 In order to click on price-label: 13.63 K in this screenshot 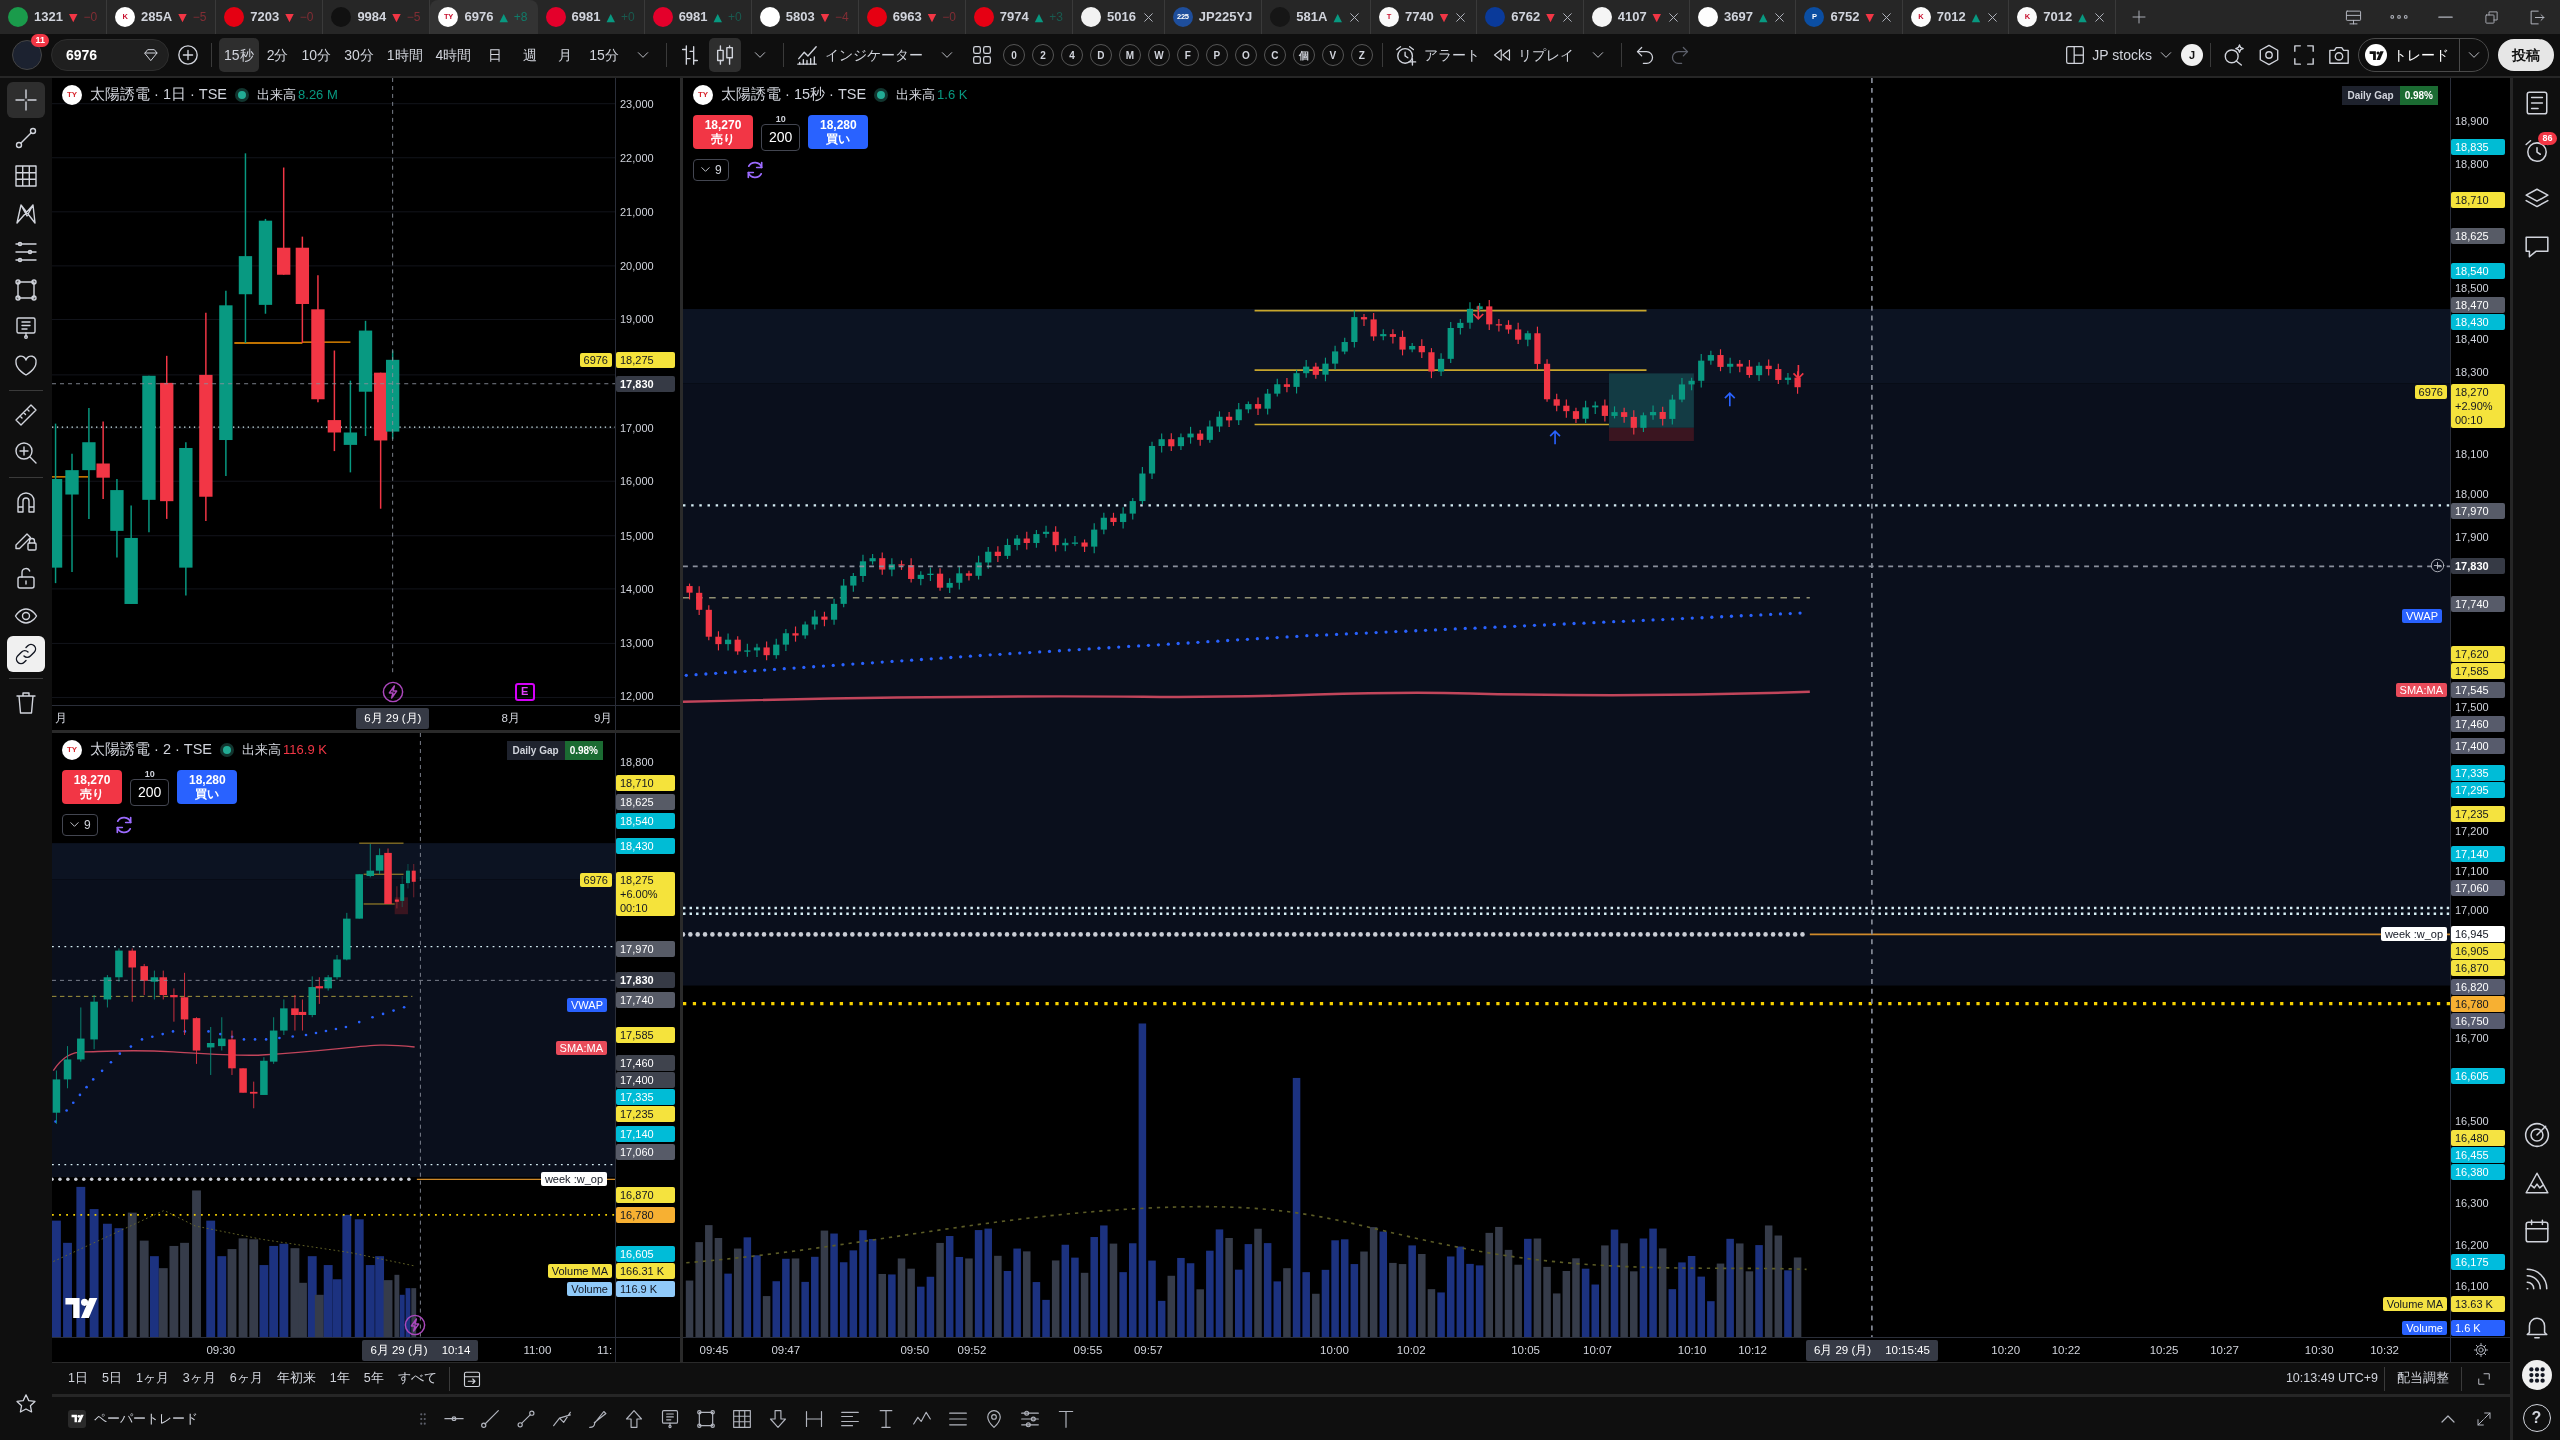, I will do `click(2478, 1304)`.